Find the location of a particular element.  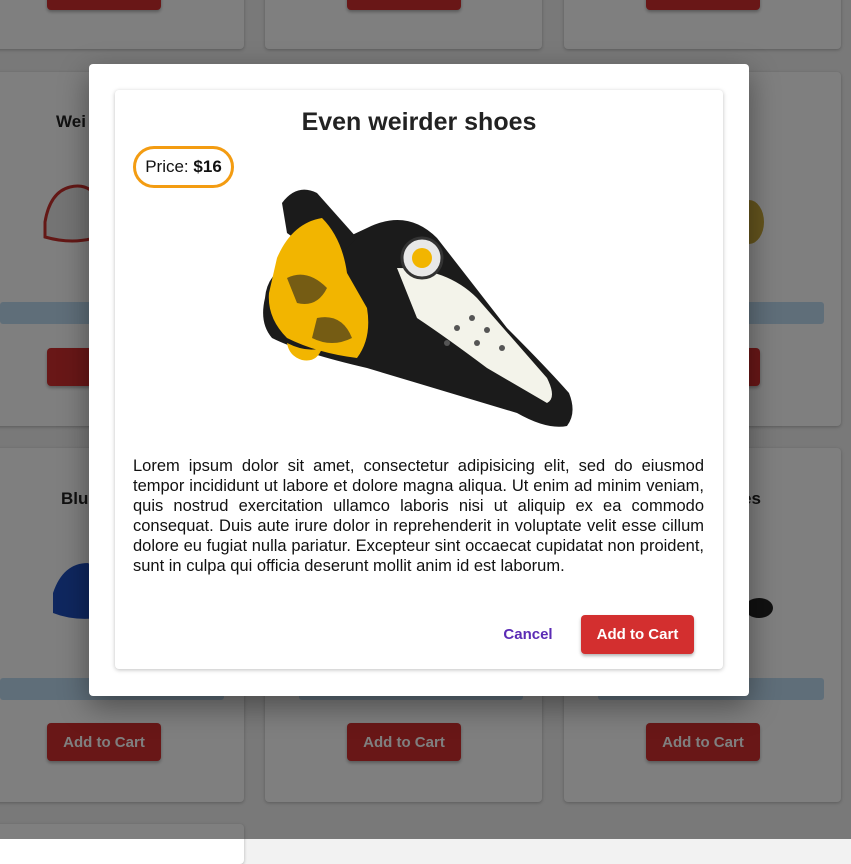

dialog-title: Even weirder shoes is located at coordinates (419, 122).